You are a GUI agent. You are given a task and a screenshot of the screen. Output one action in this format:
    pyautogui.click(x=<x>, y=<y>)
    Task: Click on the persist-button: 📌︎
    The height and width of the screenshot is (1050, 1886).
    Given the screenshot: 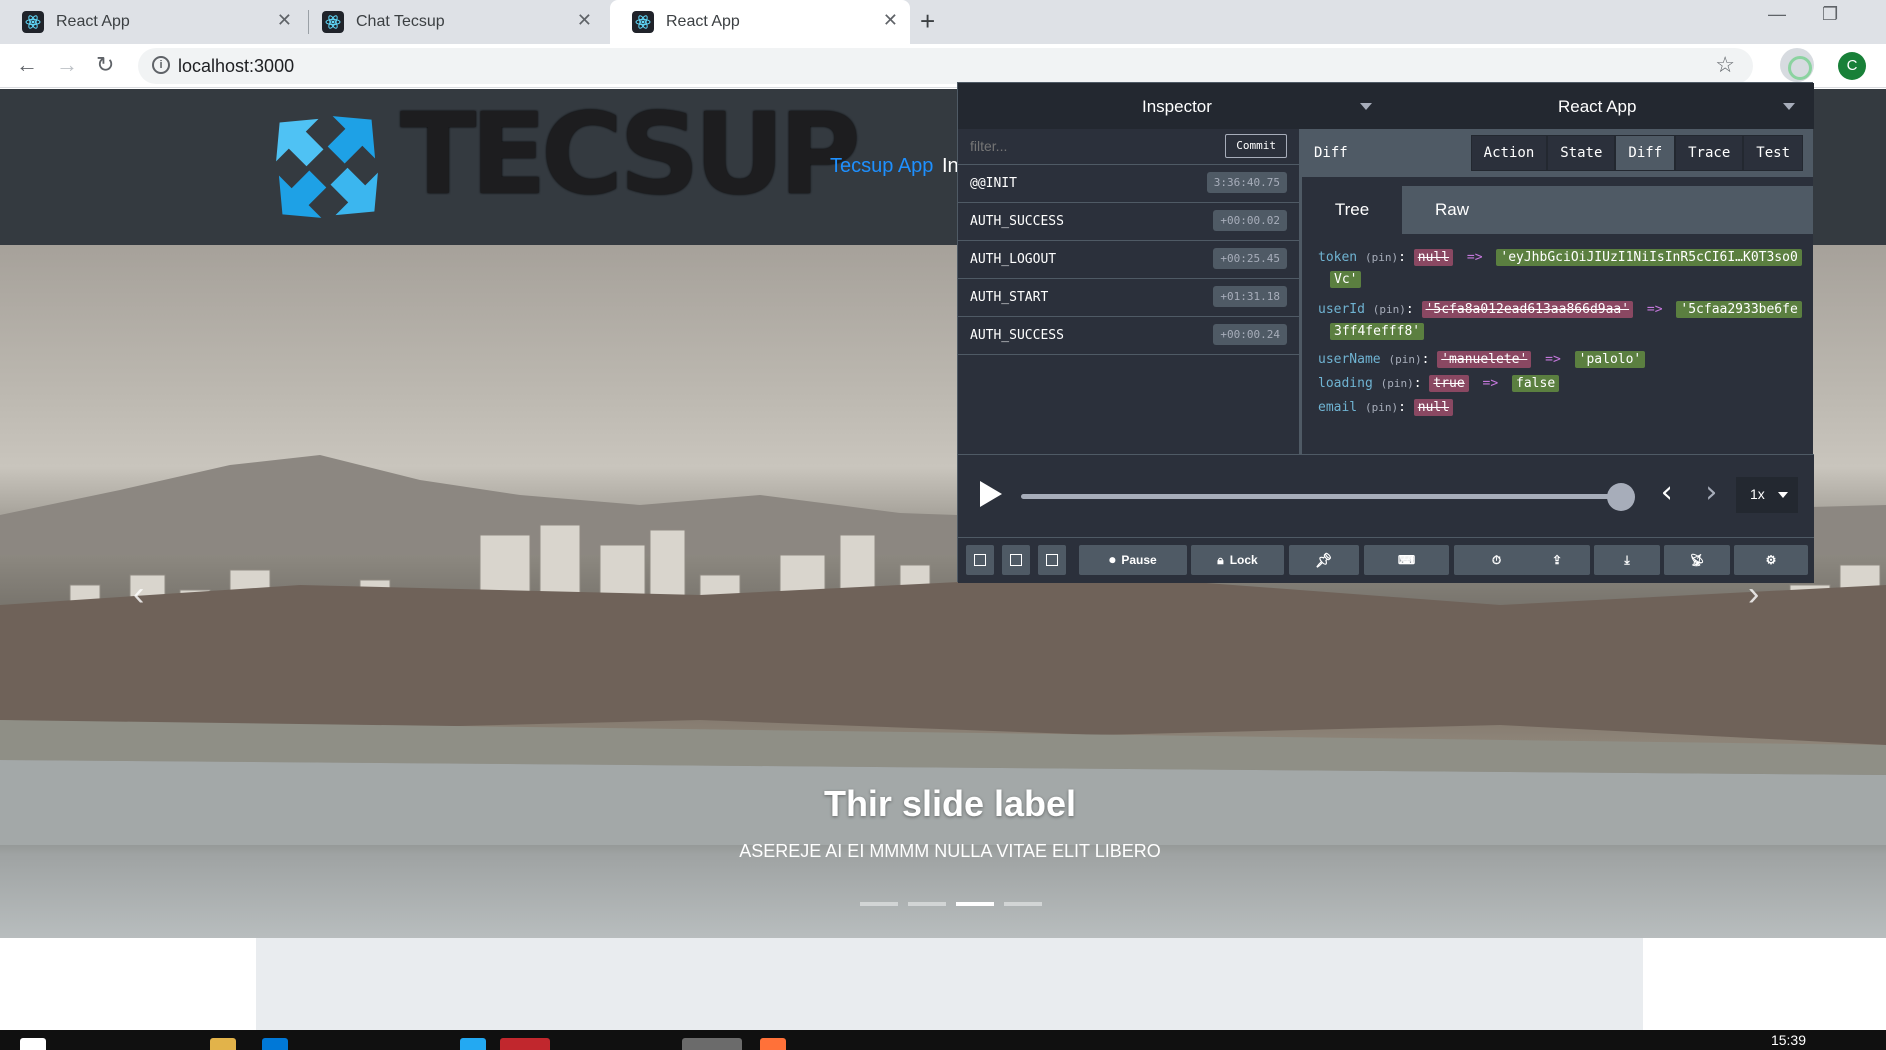 What is the action you would take?
    pyautogui.click(x=1324, y=560)
    